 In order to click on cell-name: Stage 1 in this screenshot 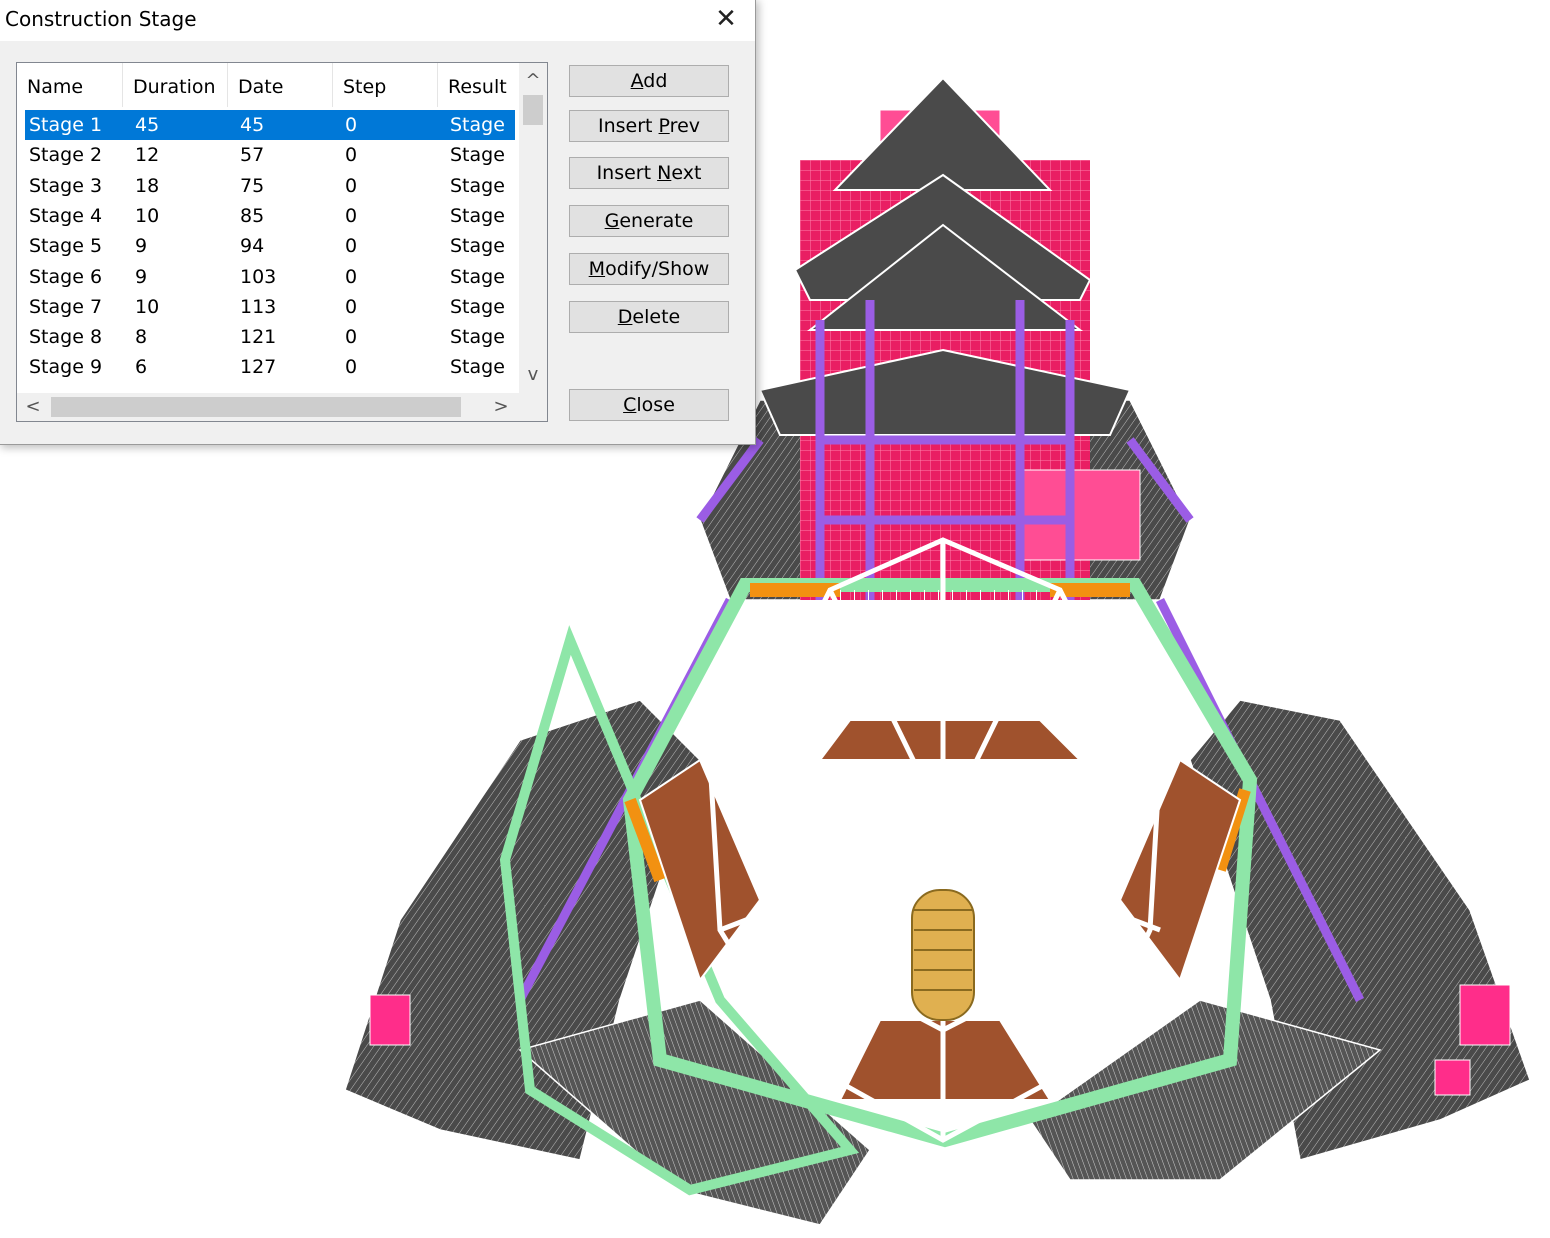, I will do `click(66, 125)`.